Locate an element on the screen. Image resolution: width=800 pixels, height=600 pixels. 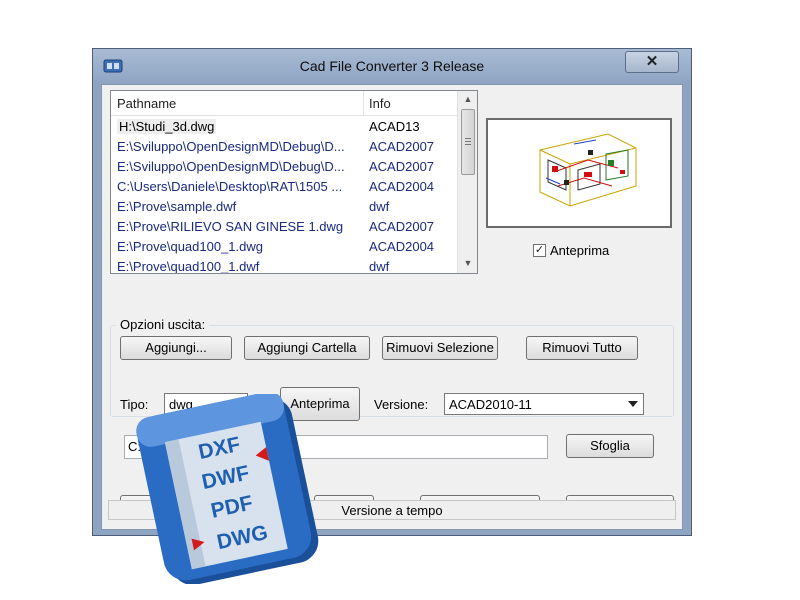
file-path: H:\Studi_3d.dwg is located at coordinates (167, 126).